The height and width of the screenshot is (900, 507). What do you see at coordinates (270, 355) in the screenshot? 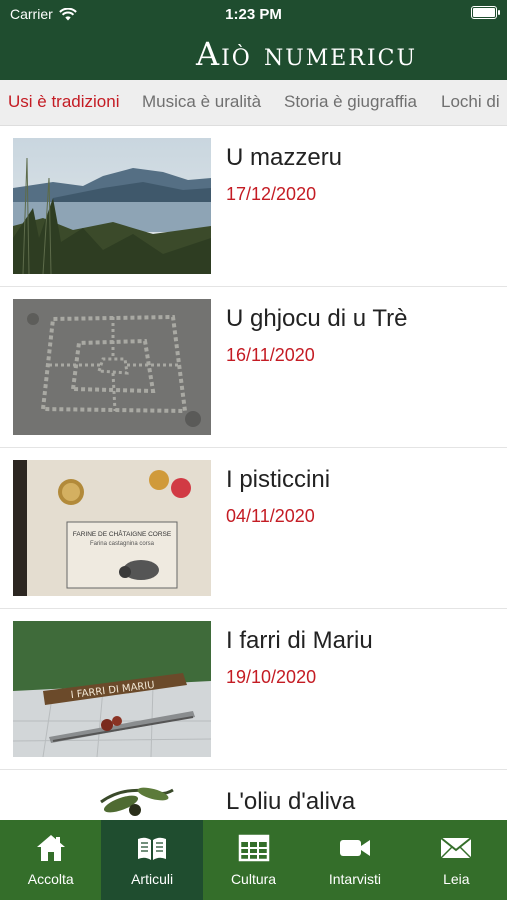
I see `article-date: 16/11/2020` at bounding box center [270, 355].